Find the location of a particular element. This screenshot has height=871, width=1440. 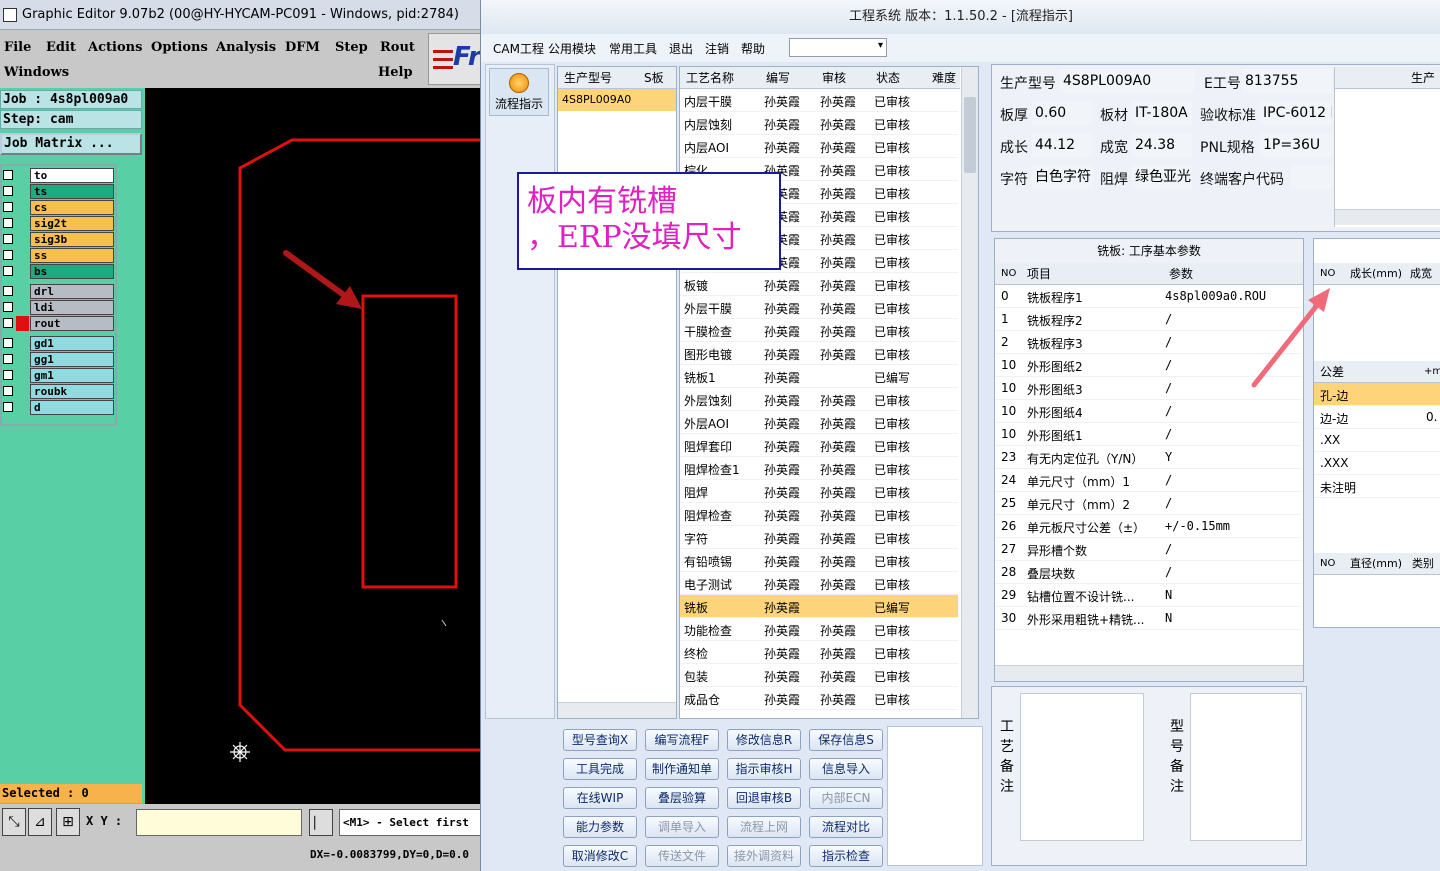

annotation-note: 板内有铣槽 ，ERP没填尺寸 is located at coordinates (649, 221).